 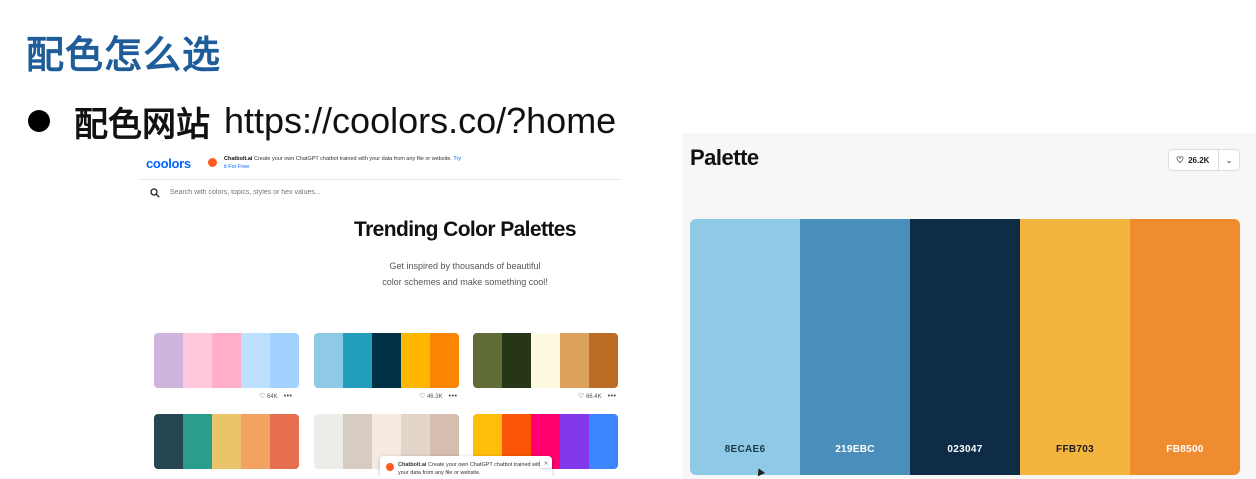 What do you see at coordinates (155, 193) in the screenshot?
I see `search-icon` at bounding box center [155, 193].